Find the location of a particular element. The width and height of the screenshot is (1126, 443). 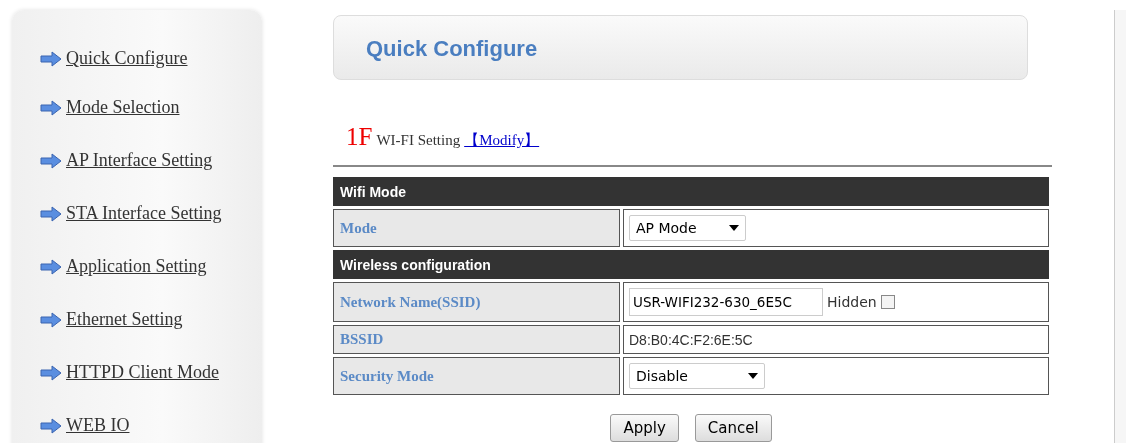

sidebar-link: HTTPD Client Mode is located at coordinates (142, 372).